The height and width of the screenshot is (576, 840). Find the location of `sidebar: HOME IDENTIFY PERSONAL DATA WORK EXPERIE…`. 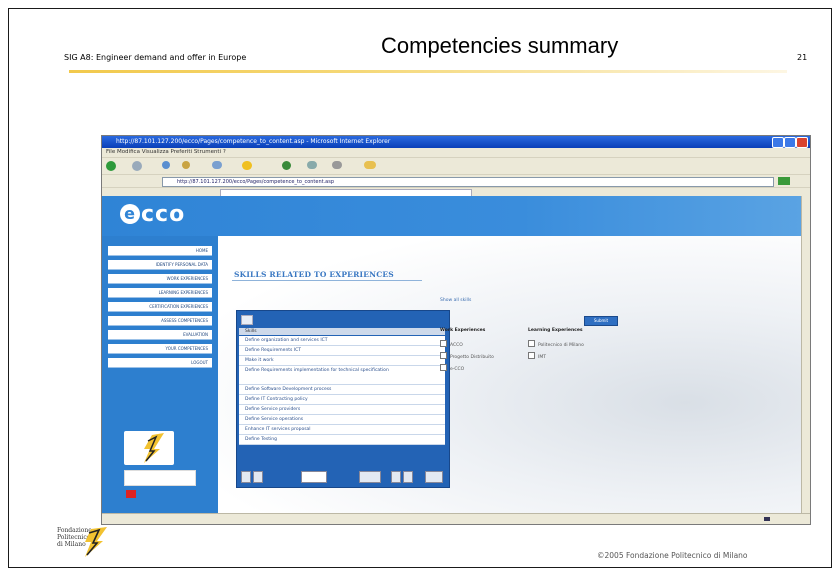

sidebar: HOME IDENTIFY PERSONAL DATA WORK EXPERIE… is located at coordinates (160, 375).